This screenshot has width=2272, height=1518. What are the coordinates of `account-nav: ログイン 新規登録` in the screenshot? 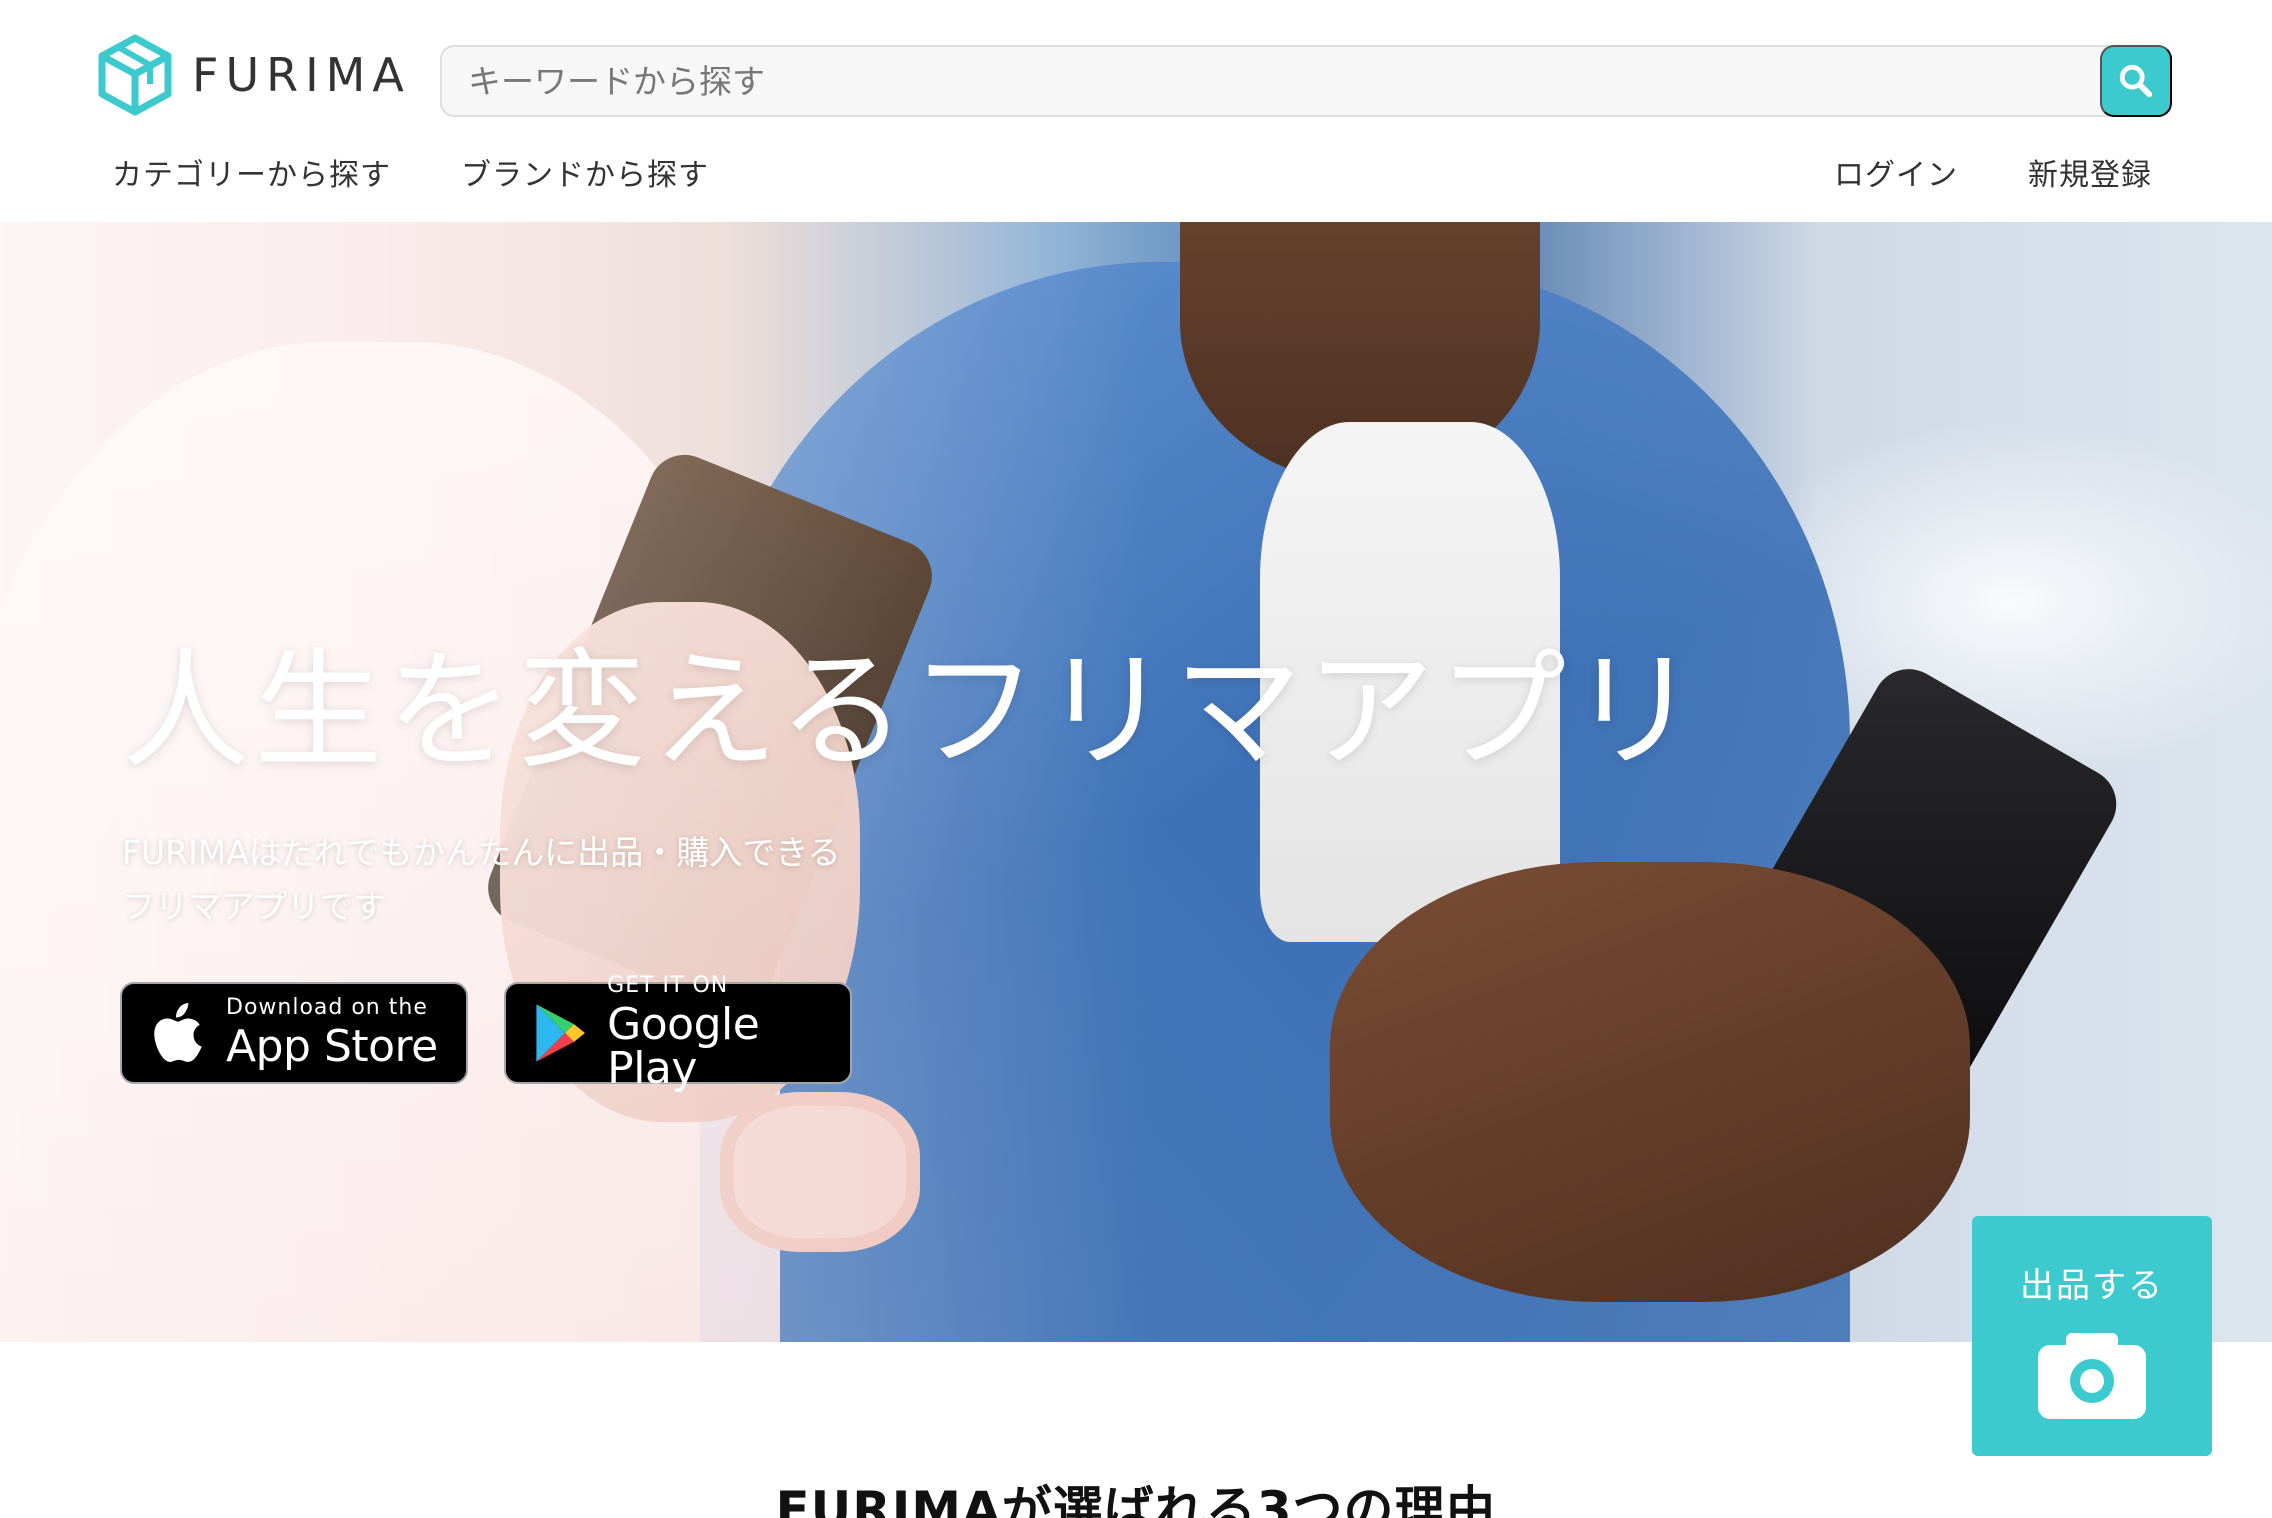 It's located at (1993, 172).